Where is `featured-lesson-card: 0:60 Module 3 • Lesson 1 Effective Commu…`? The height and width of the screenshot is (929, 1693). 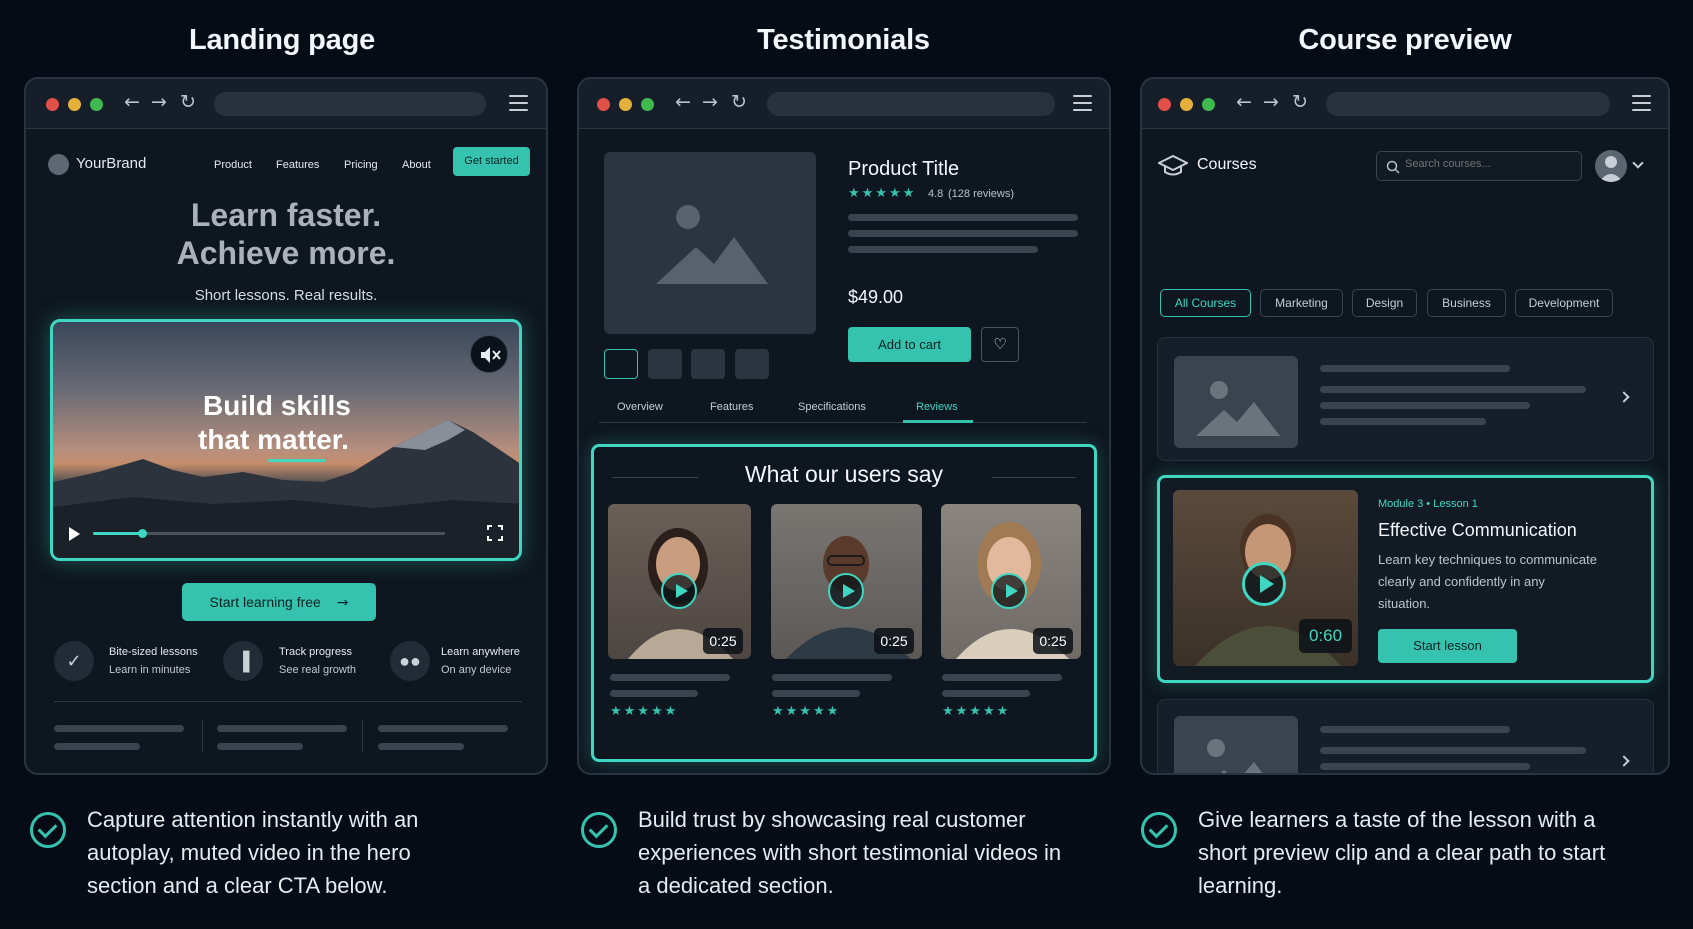
featured-lesson-card: 0:60 Module 3 • Lesson 1 Effective Commu… is located at coordinates (1405, 579).